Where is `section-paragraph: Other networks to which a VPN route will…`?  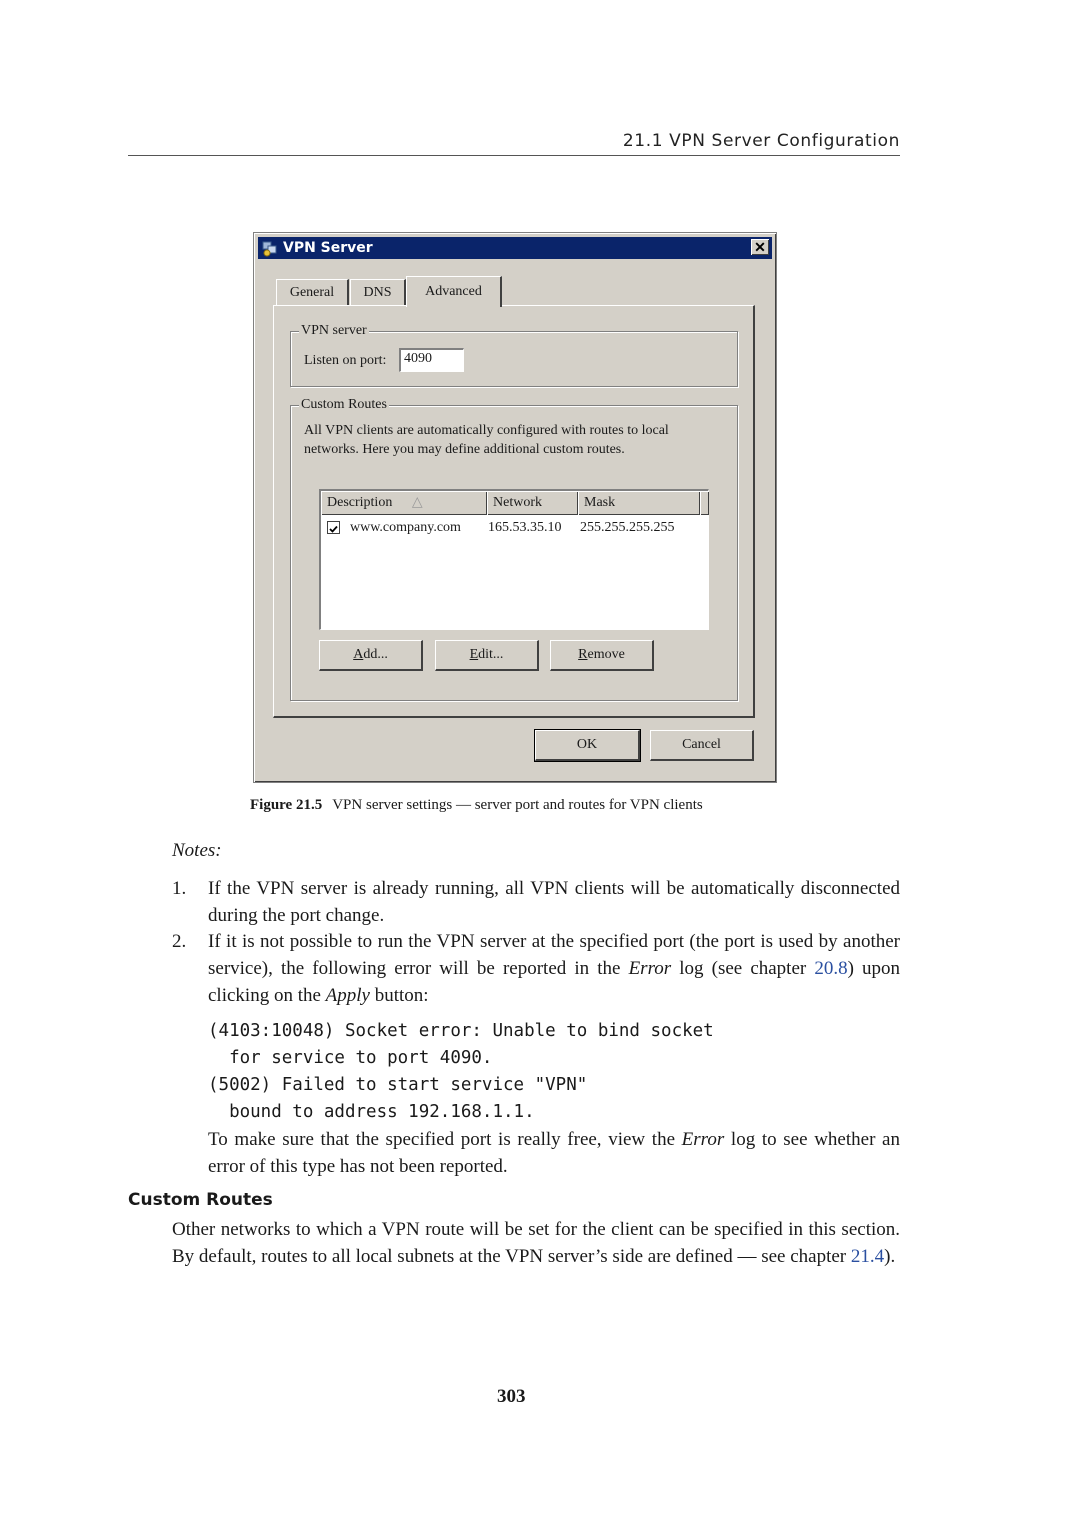 section-paragraph: Other networks to which a VPN route will… is located at coordinates (536, 1243).